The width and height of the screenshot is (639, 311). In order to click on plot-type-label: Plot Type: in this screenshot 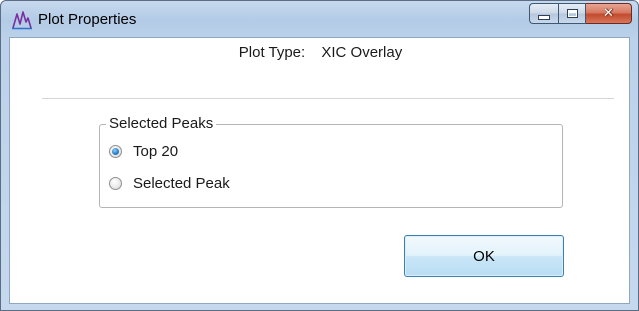, I will do `click(272, 52)`.